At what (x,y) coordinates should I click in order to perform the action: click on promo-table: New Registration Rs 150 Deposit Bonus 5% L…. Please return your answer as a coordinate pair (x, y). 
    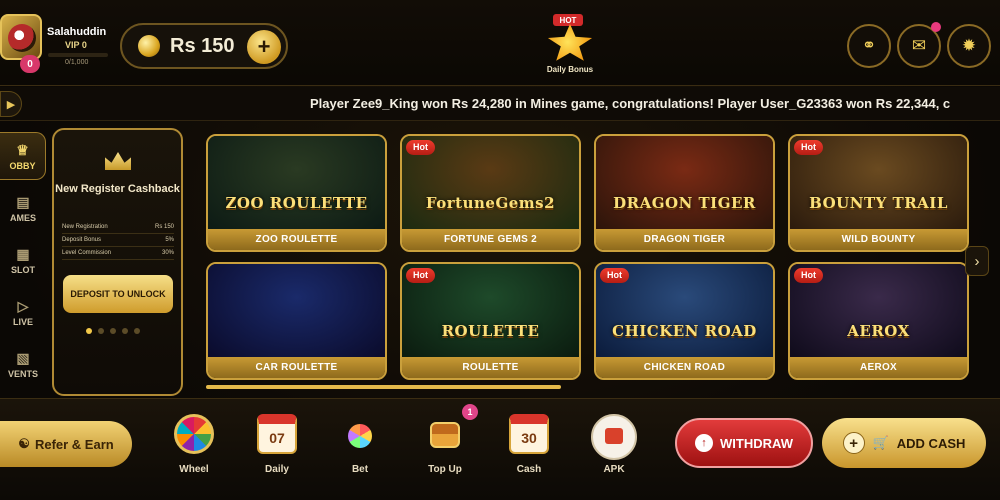
    Looking at the image, I should click on (118, 240).